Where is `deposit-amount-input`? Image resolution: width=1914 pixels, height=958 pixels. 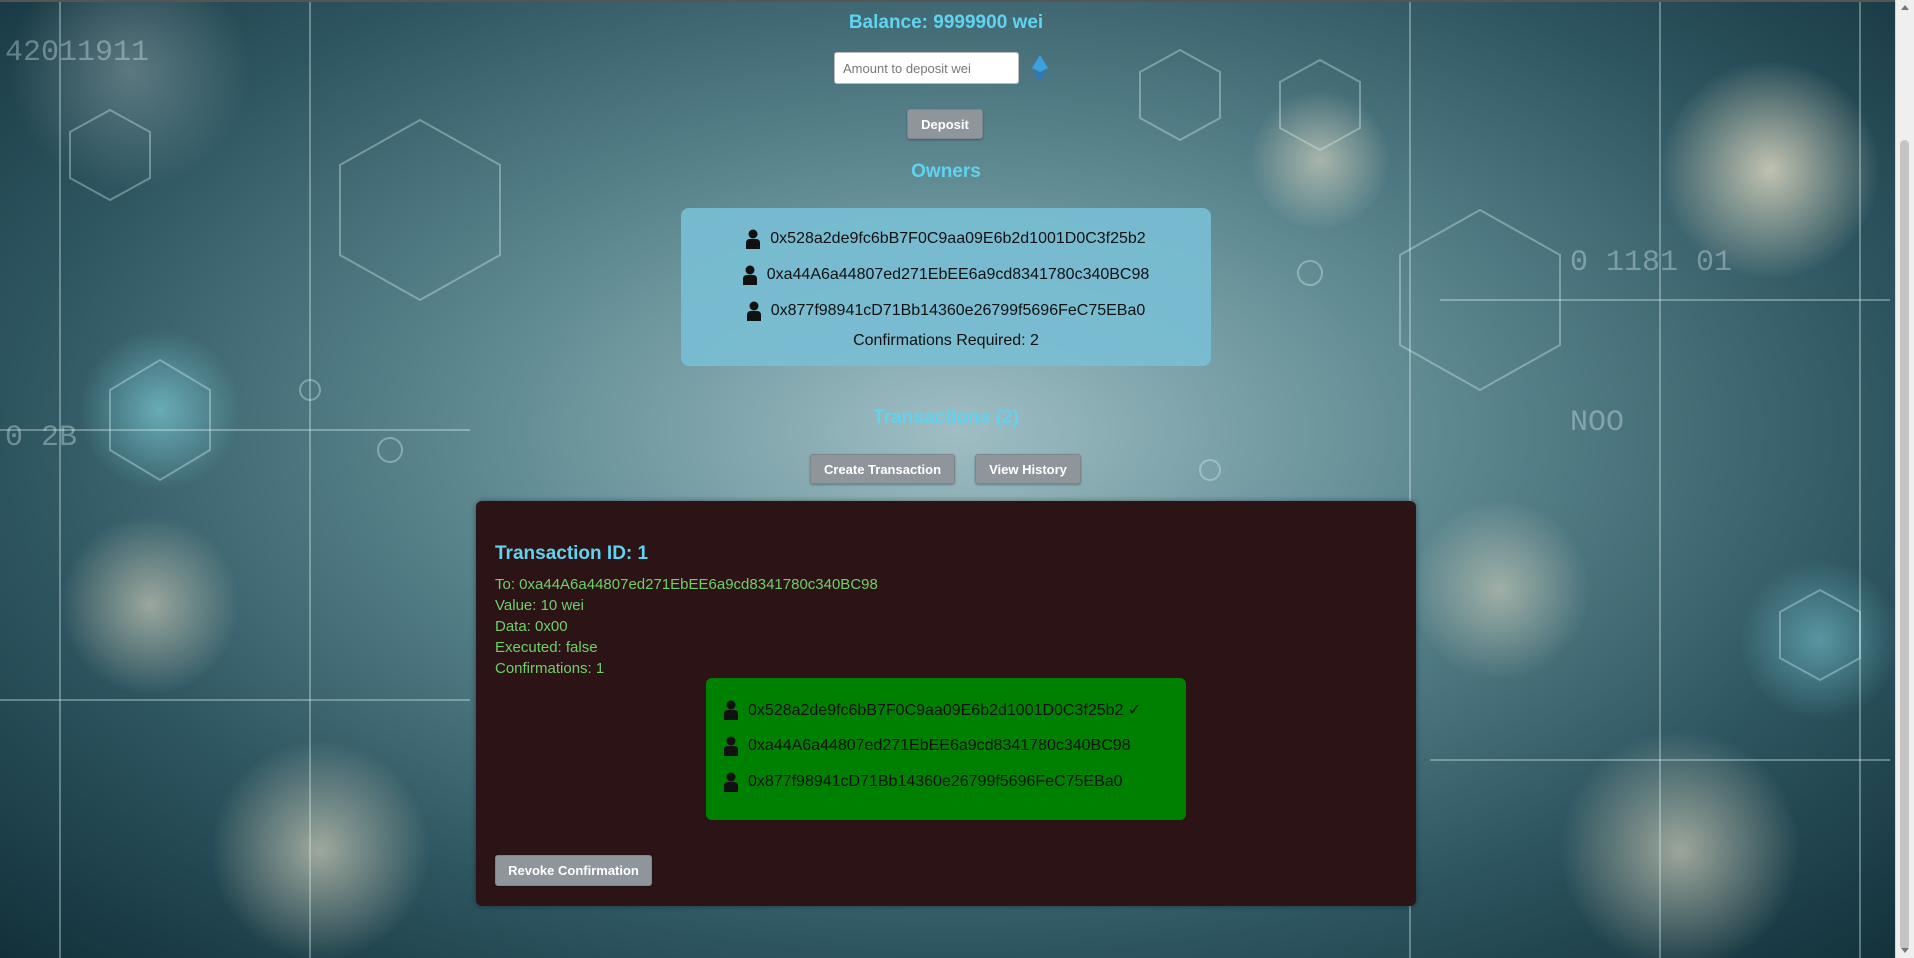 deposit-amount-input is located at coordinates (926, 68).